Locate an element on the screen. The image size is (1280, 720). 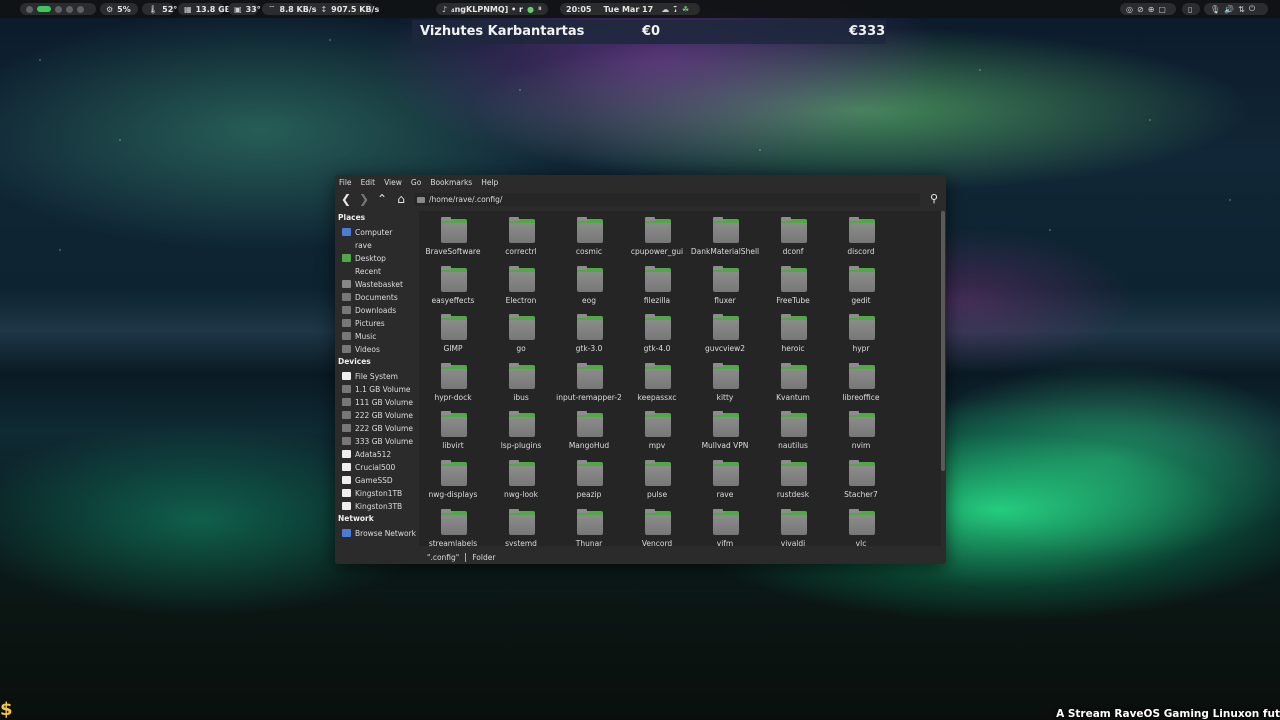
power-icon: ⏻ is located at coordinates (1252, 9).